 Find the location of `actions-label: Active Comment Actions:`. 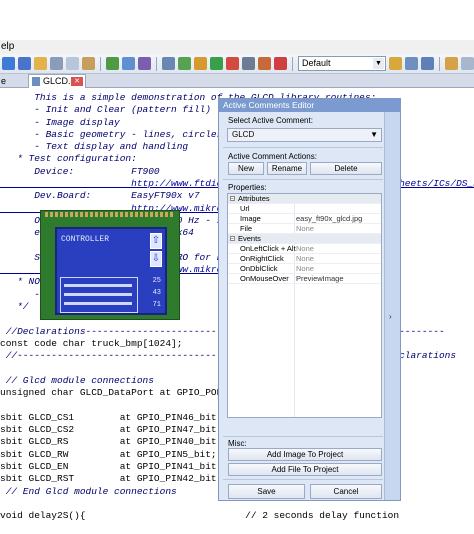

actions-label: Active Comment Actions: is located at coordinates (272, 156).